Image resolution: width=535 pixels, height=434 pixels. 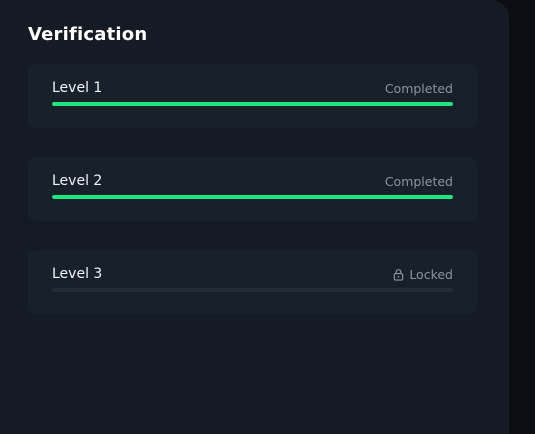 I want to click on status-text: Locked, so click(x=422, y=274).